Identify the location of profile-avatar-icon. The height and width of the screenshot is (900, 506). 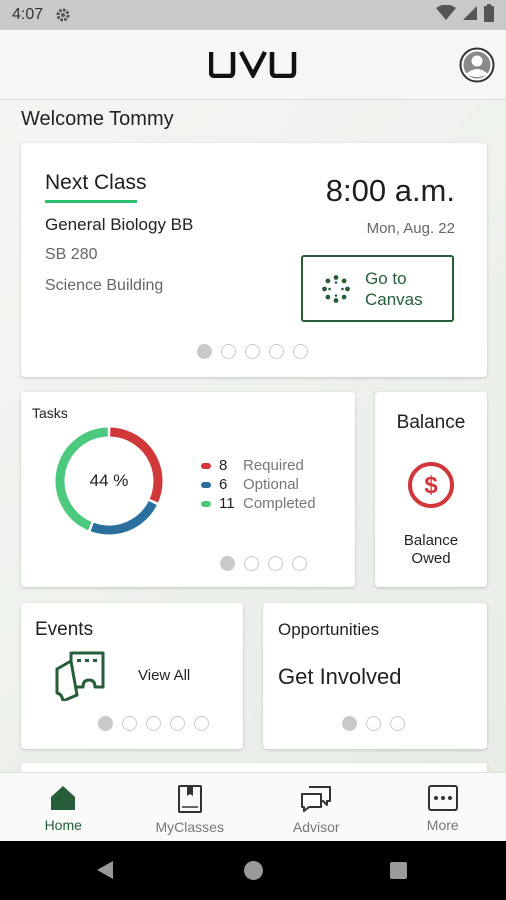
(477, 65).